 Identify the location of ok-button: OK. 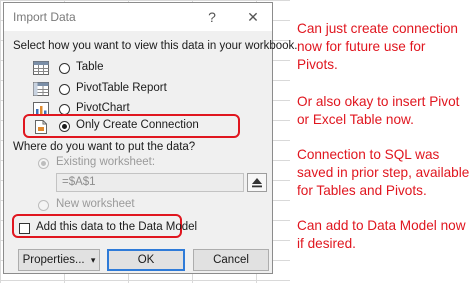
(146, 260).